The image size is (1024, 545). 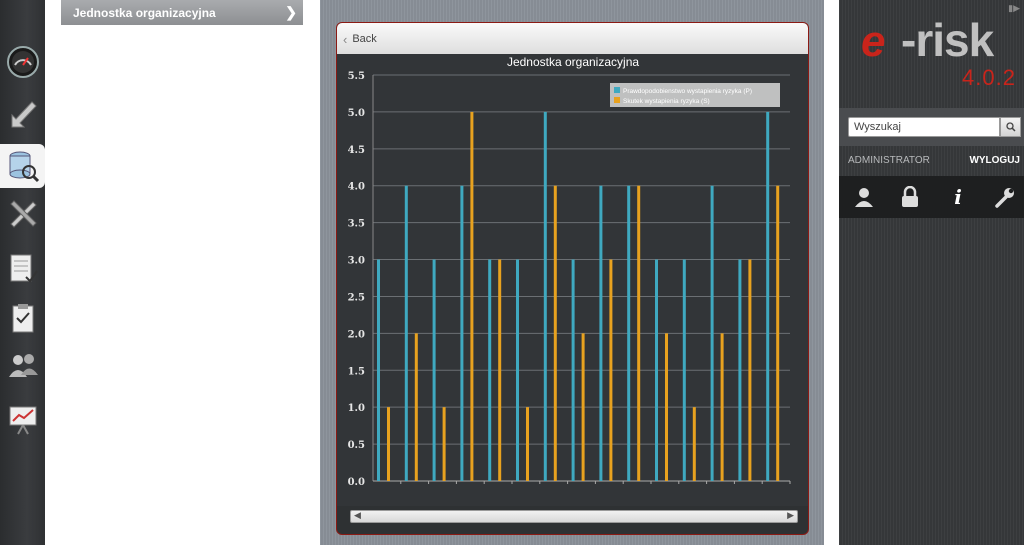 I want to click on search-bar: Wyszukaj, so click(x=931, y=127).